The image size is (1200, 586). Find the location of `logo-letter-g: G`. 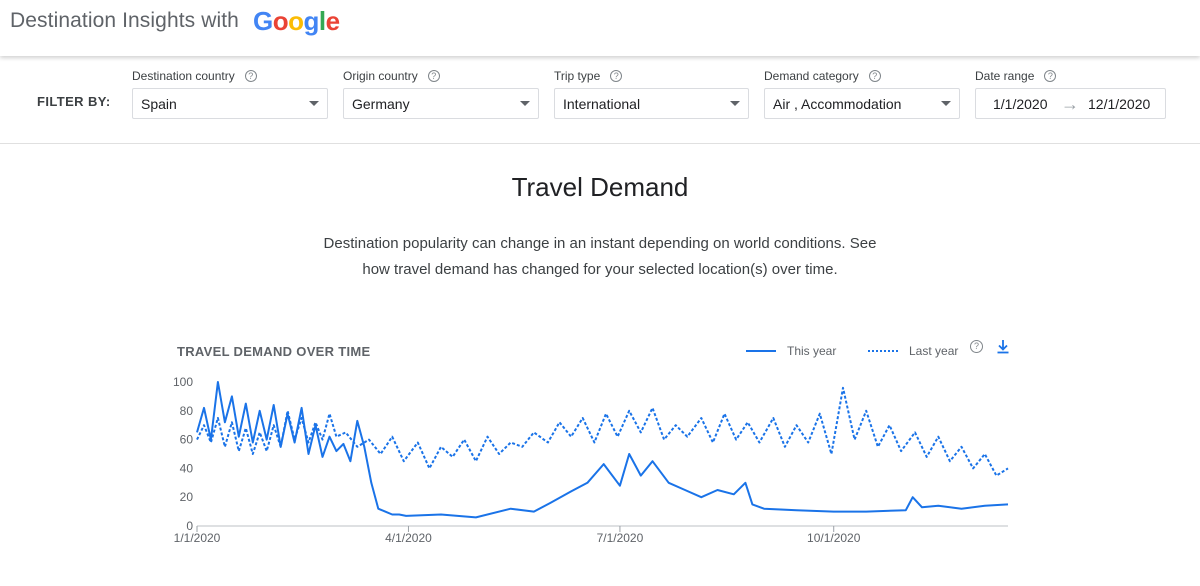

logo-letter-g: G is located at coordinates (263, 21).